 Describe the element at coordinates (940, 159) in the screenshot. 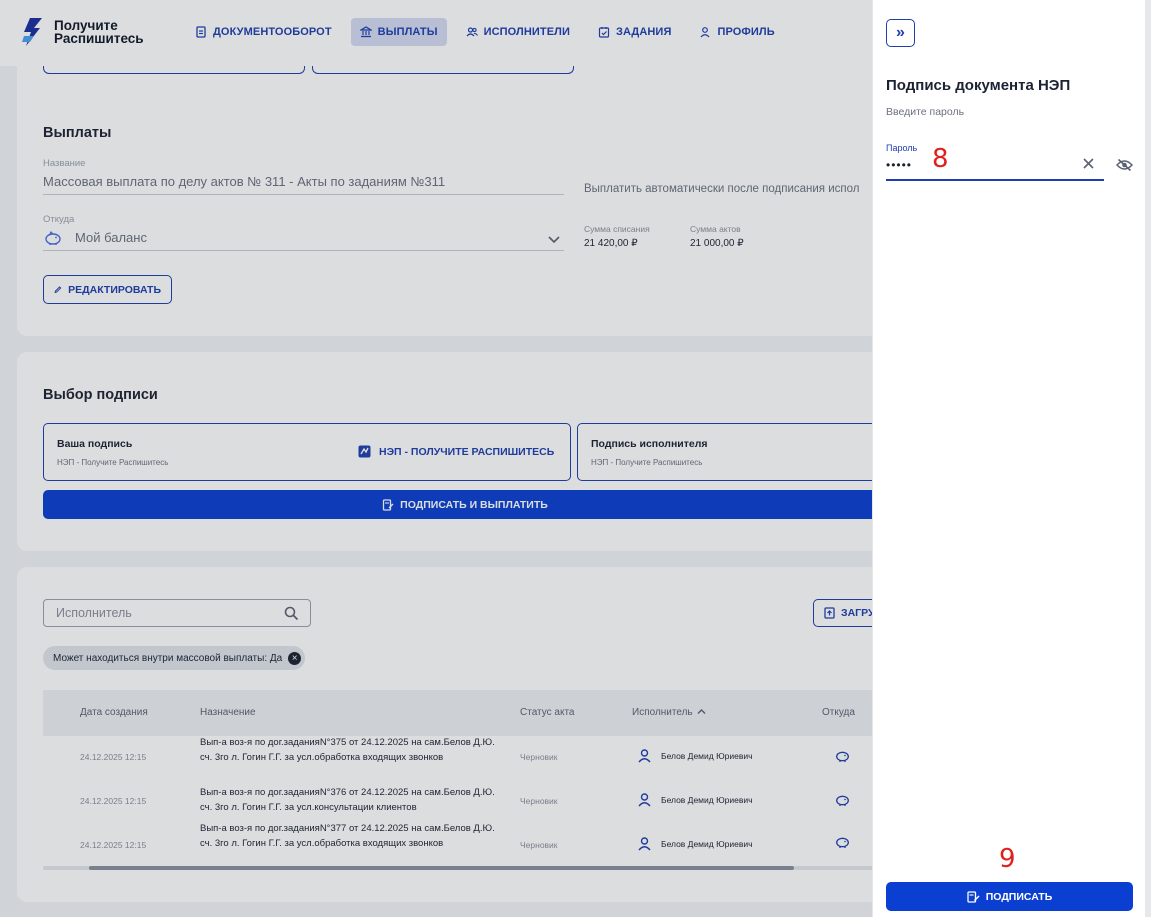

I see `annotation-marker-8: 8` at that location.